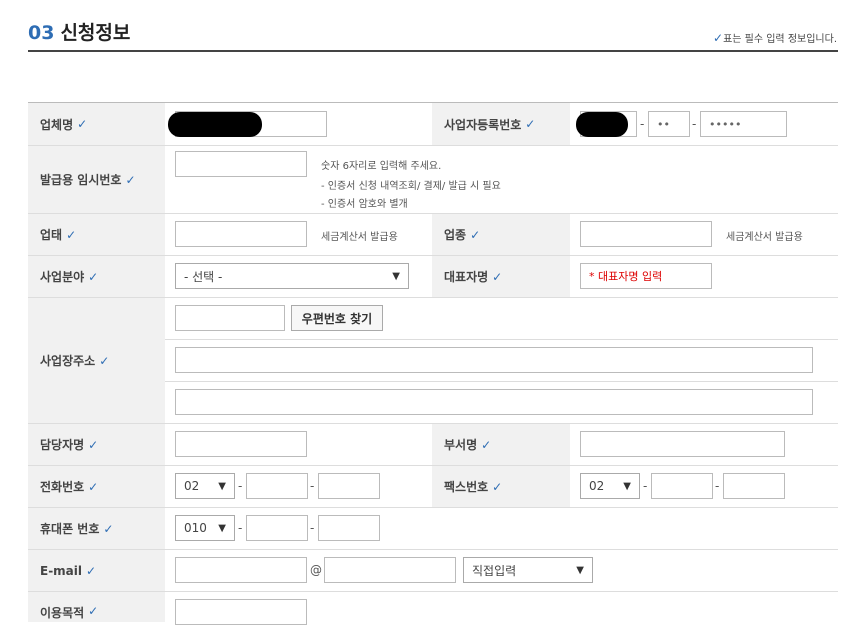 This screenshot has height=625, width=853. I want to click on label-ceo: 대표자명 ✓, so click(501, 276).